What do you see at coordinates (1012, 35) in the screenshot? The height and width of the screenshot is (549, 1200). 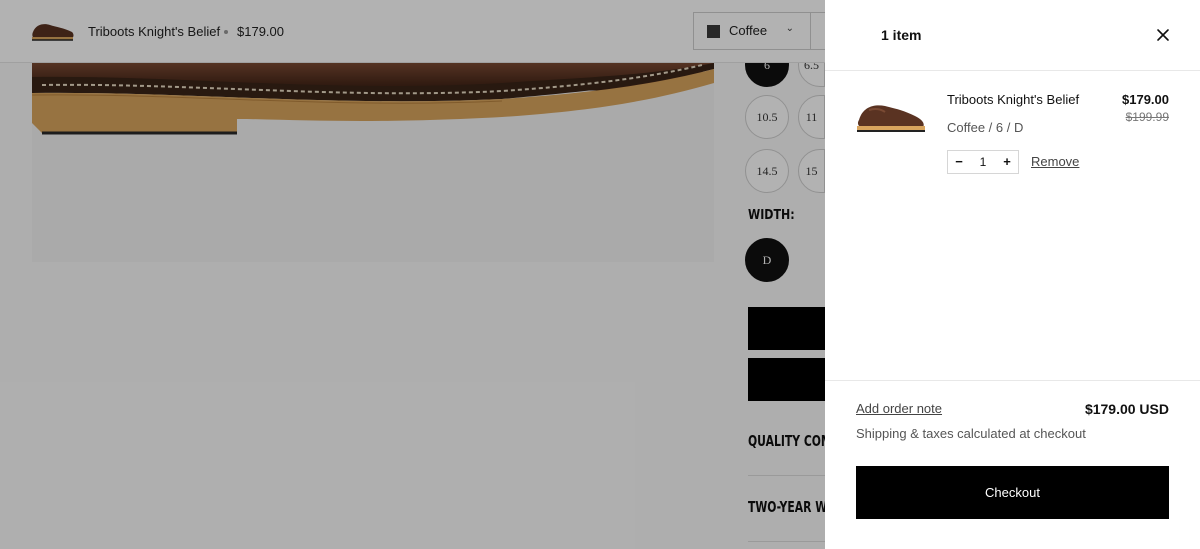 I see `cart-drawer-header: 1 item` at bounding box center [1012, 35].